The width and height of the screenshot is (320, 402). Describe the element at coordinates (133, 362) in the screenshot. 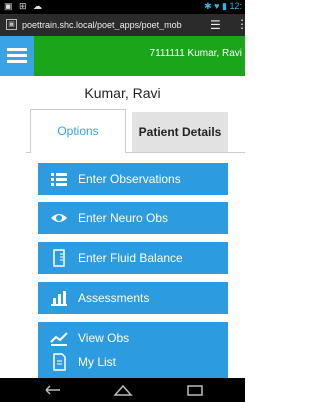

I see `my-list-button: My List` at that location.